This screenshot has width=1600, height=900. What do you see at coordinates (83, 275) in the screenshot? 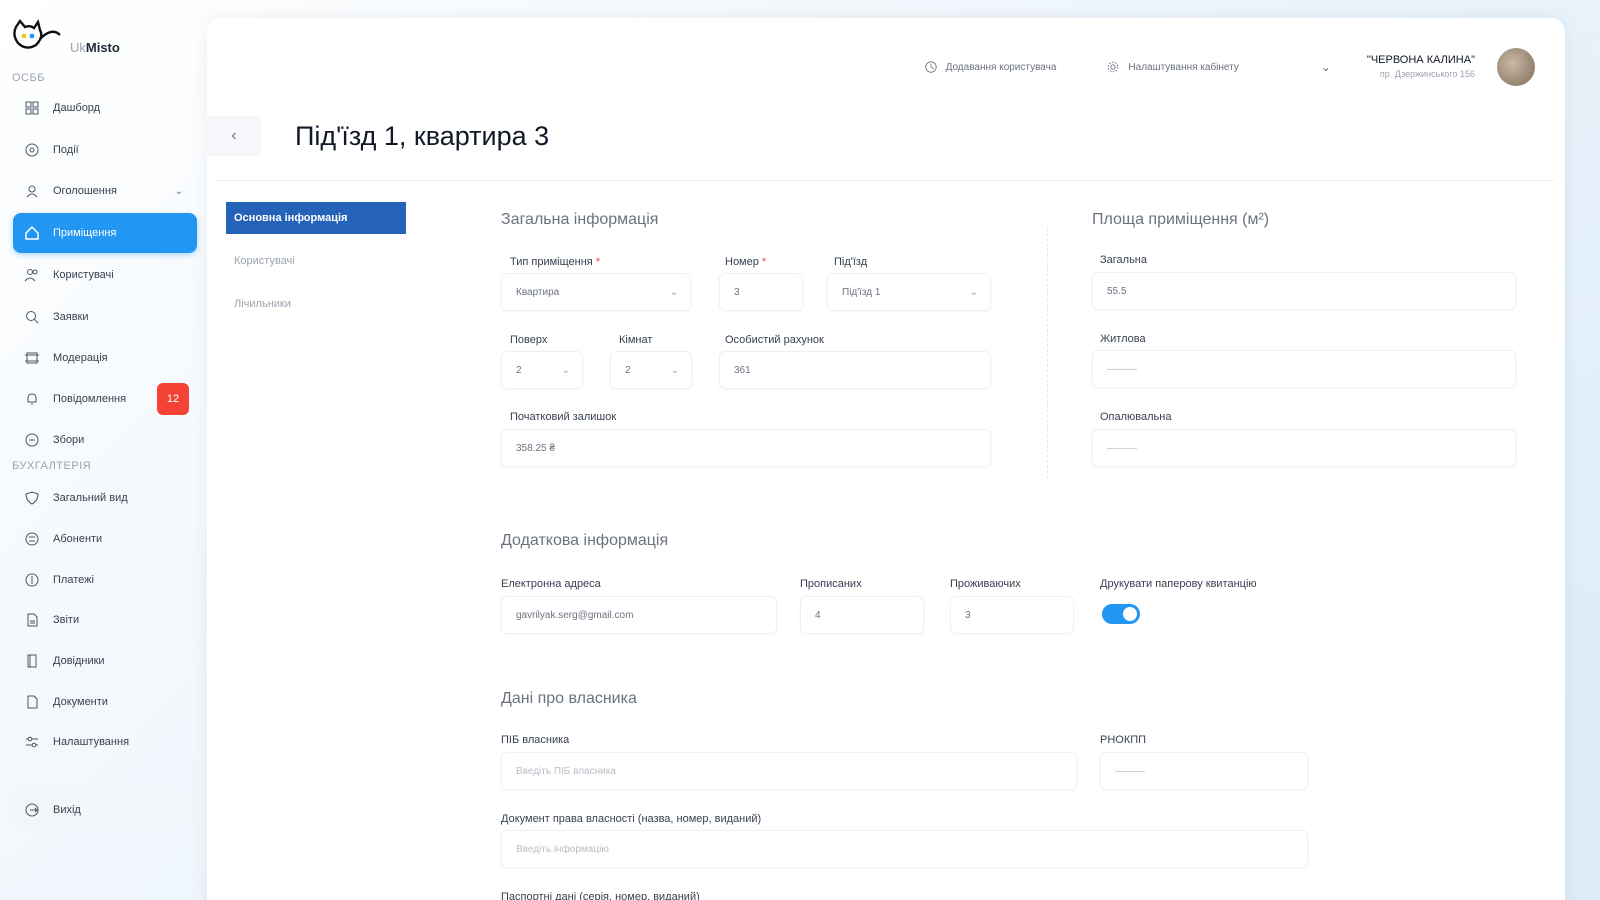
I see `sidebar-item-label: Користувачі` at bounding box center [83, 275].